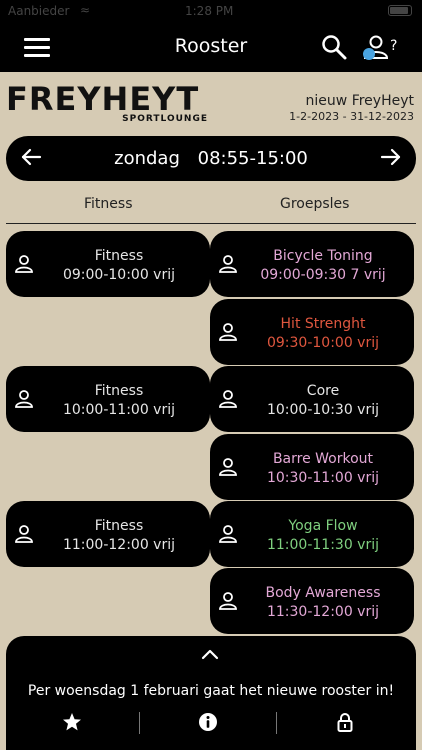 The width and height of the screenshot is (422, 750). I want to click on class-time: 09:00-09:30 7 vrij, so click(323, 275).